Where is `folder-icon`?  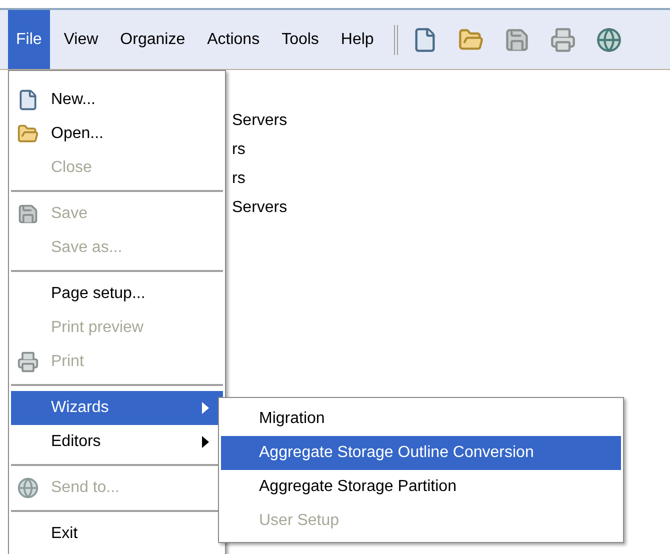 folder-icon is located at coordinates (28, 134).